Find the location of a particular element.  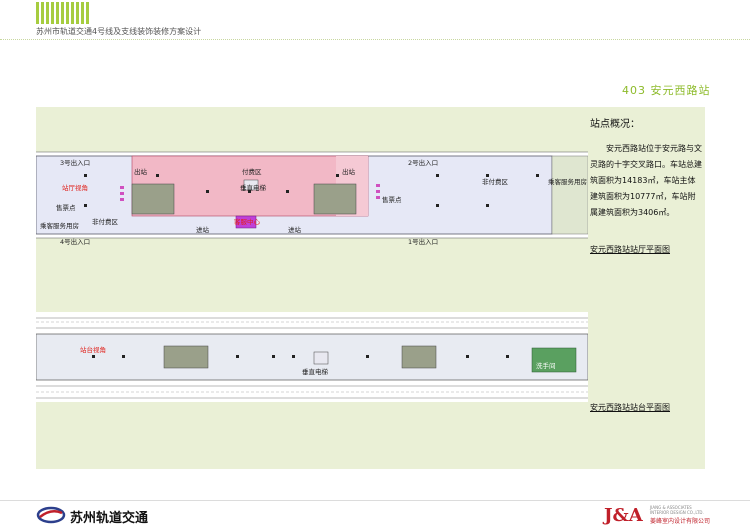

entry-right-label: 进站 is located at coordinates (294, 230).